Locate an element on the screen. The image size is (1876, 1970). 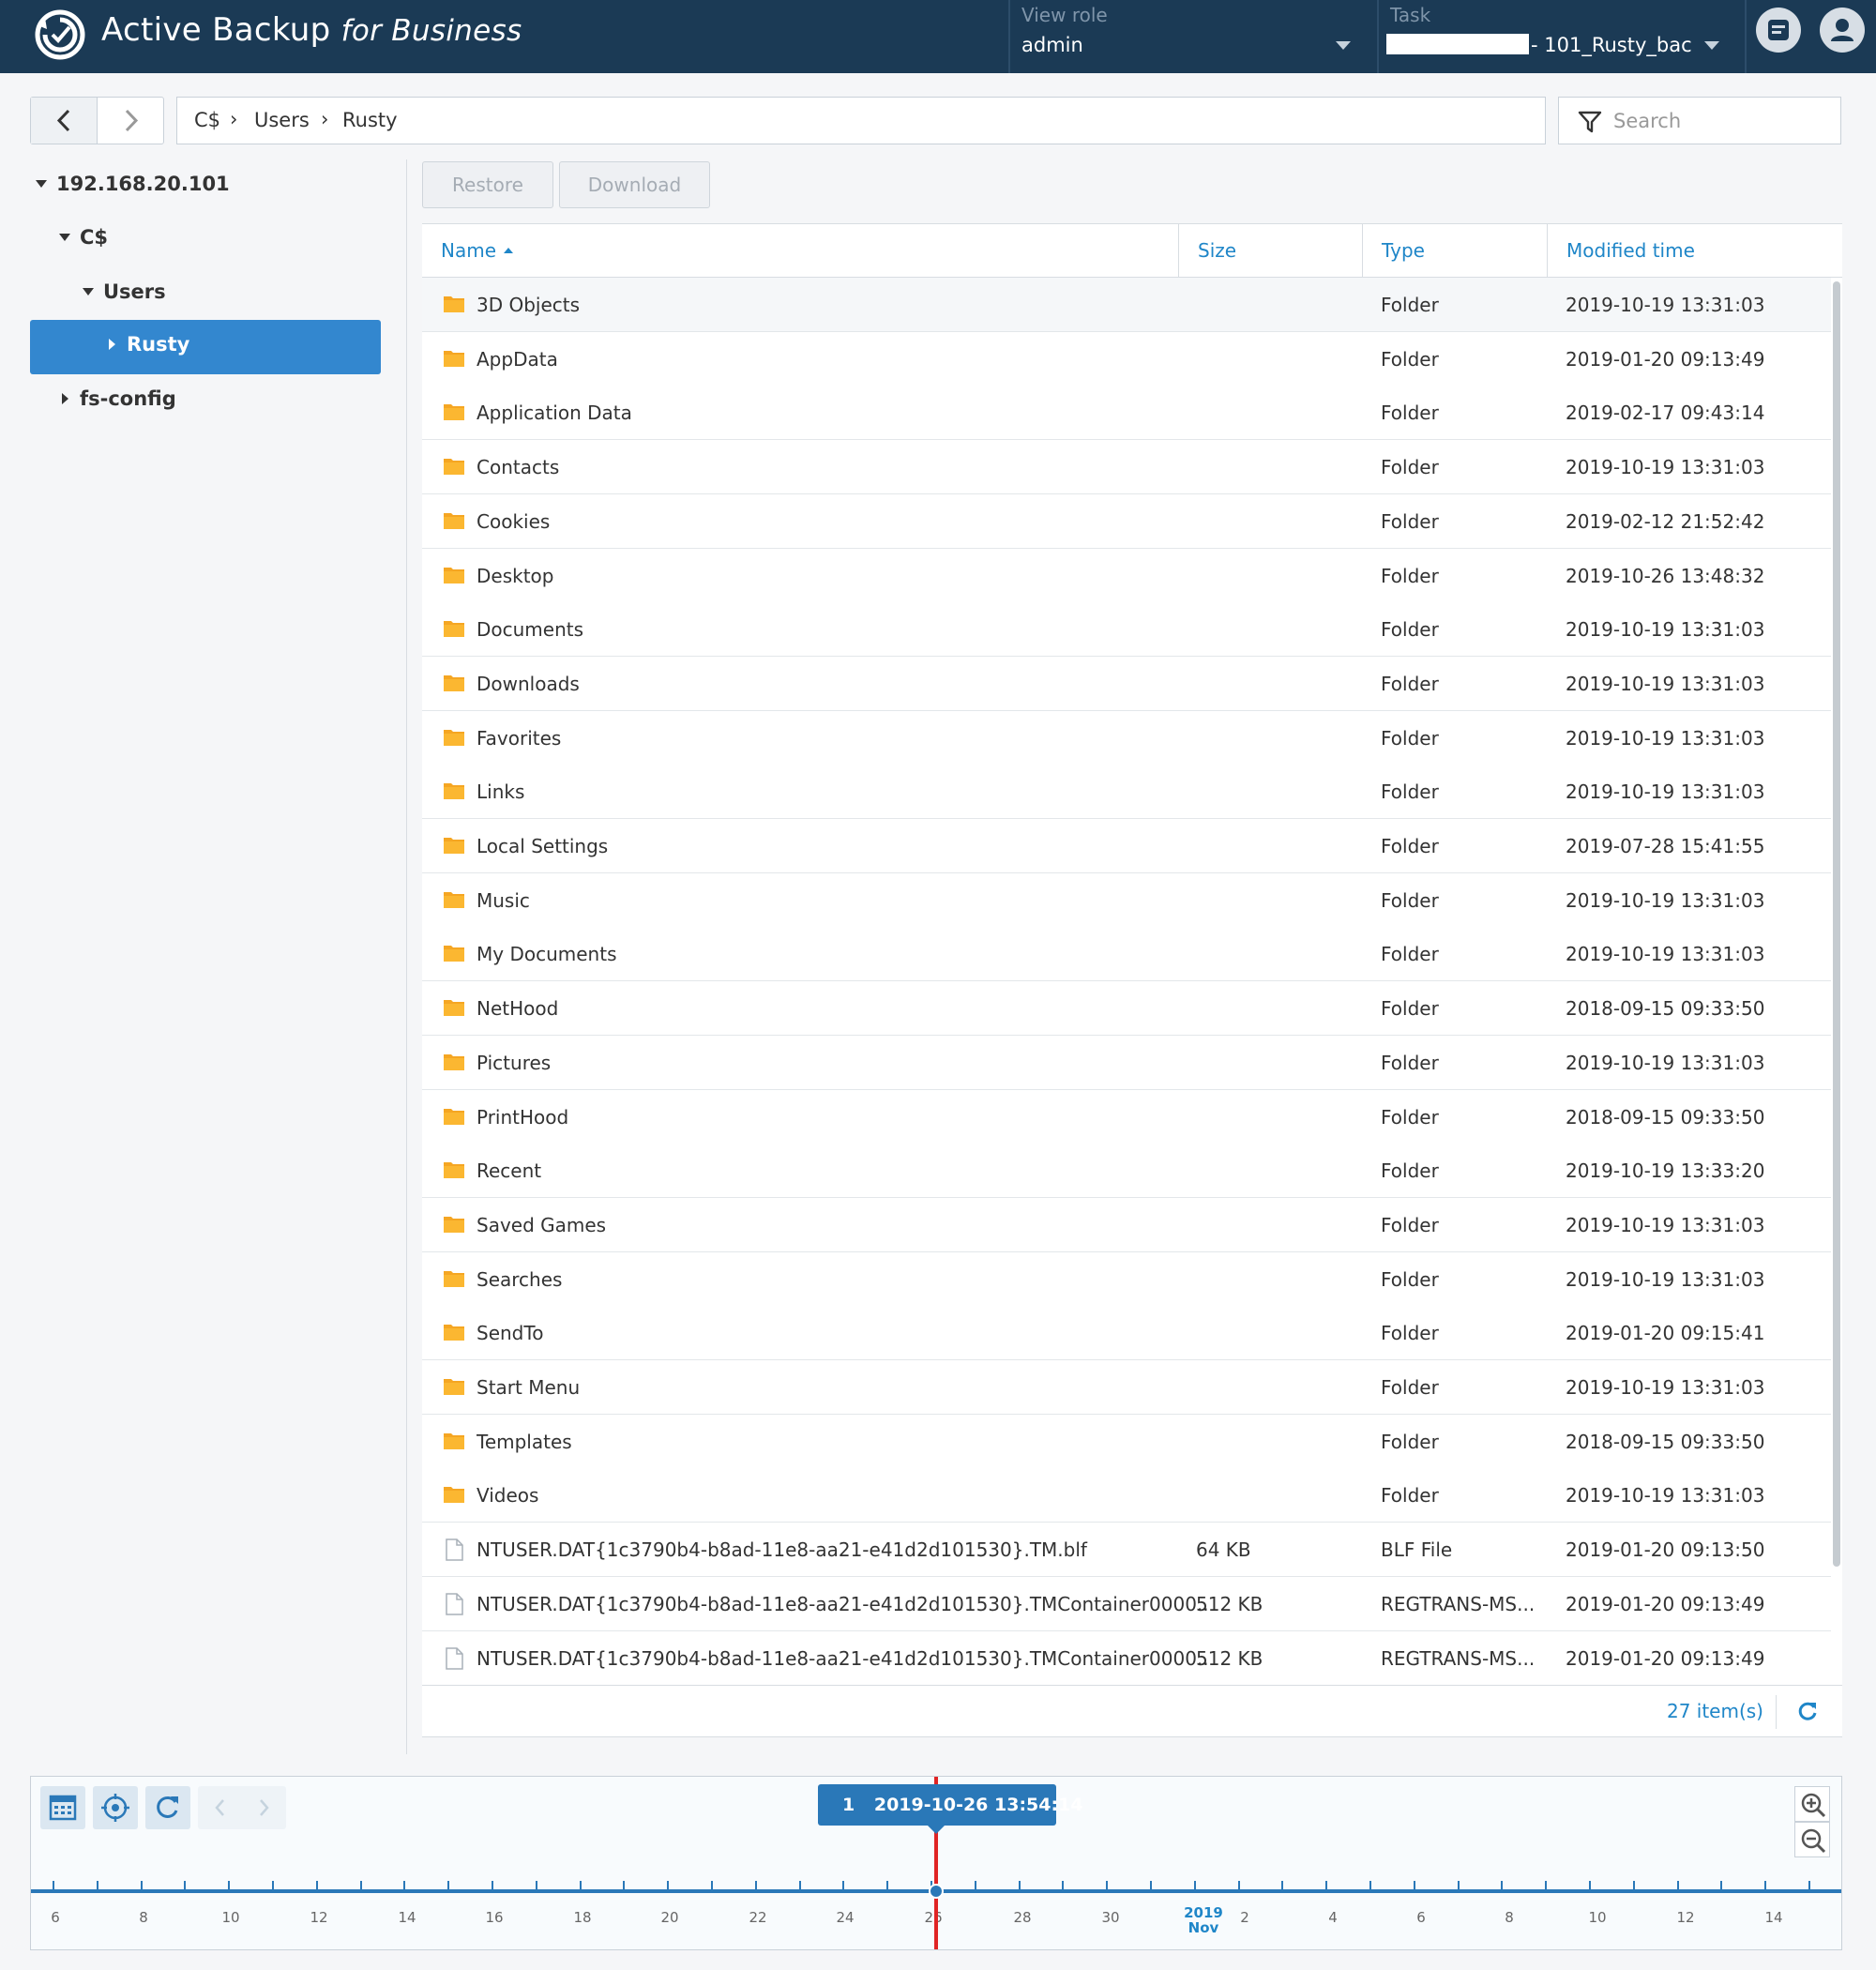
breadcrumb-item: Users is located at coordinates (282, 120).